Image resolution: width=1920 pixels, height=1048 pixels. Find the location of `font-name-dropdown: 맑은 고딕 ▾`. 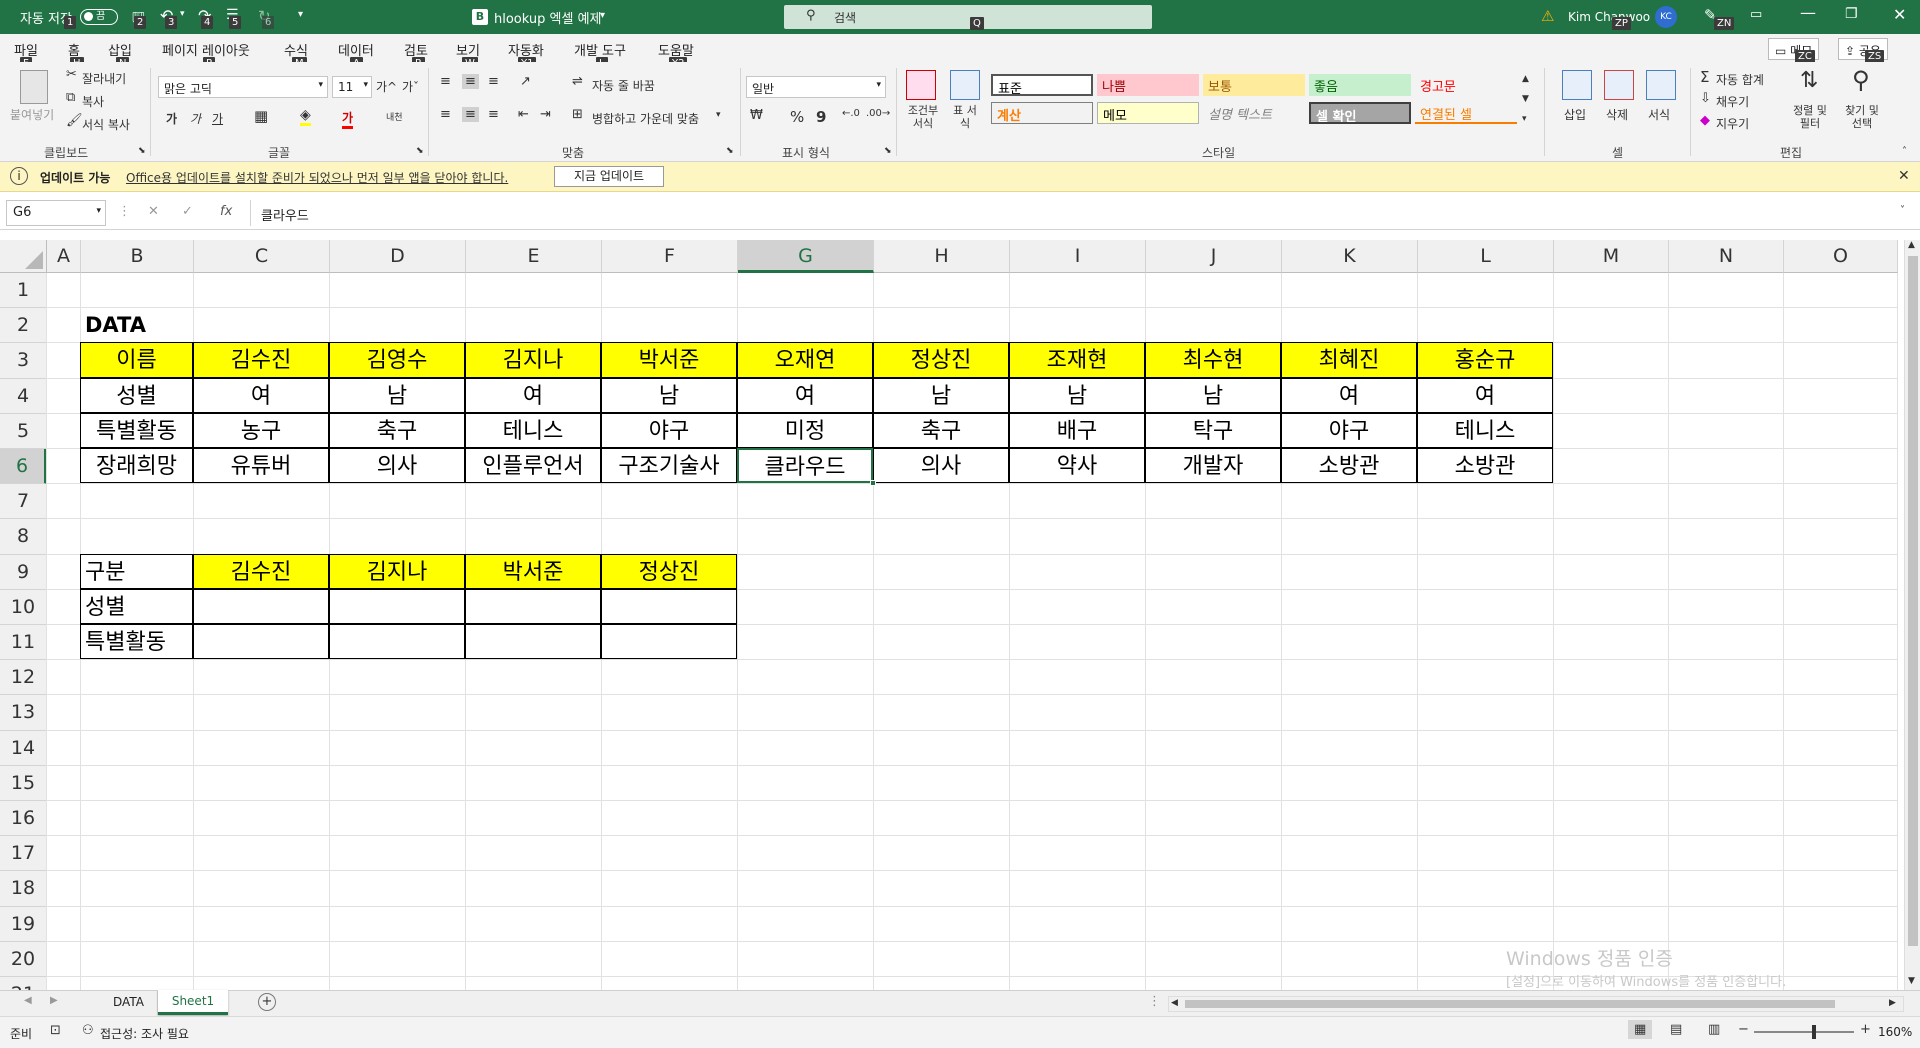

font-name-dropdown: 맑은 고딕 ▾ is located at coordinates (243, 87).